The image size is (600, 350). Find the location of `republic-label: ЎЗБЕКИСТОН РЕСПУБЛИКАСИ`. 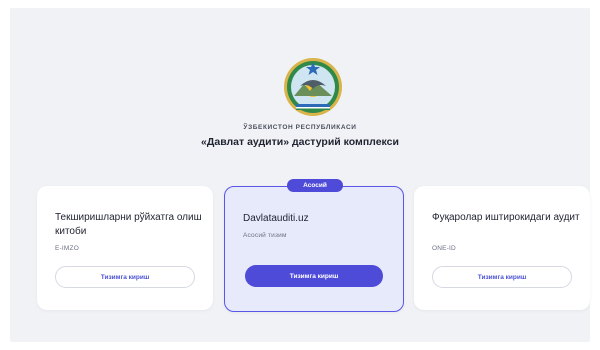

republic-label: ЎЗБЕКИСТОН РЕСПУБЛИКАСИ is located at coordinates (300, 127).